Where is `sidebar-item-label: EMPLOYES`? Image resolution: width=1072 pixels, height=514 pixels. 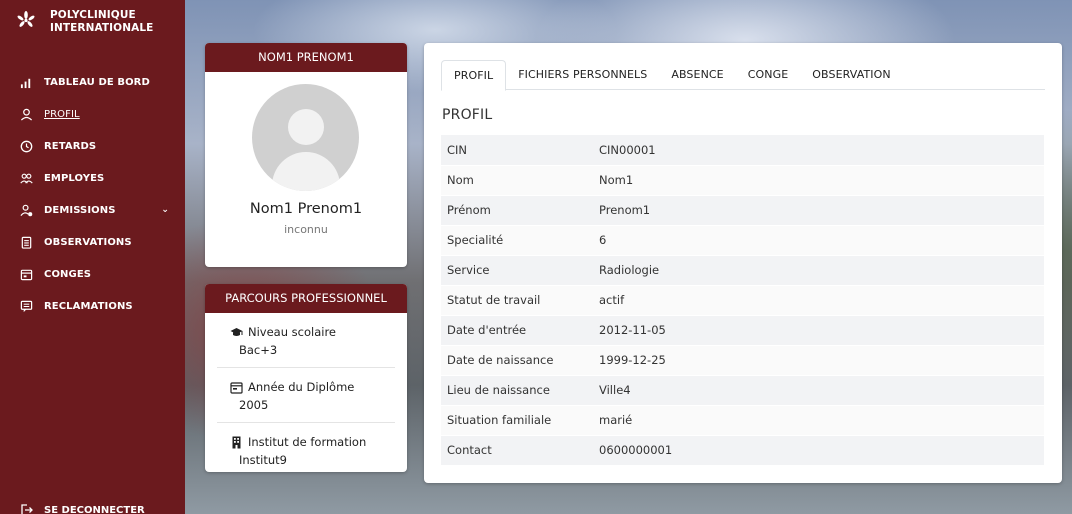 sidebar-item-label: EMPLOYES is located at coordinates (74, 178).